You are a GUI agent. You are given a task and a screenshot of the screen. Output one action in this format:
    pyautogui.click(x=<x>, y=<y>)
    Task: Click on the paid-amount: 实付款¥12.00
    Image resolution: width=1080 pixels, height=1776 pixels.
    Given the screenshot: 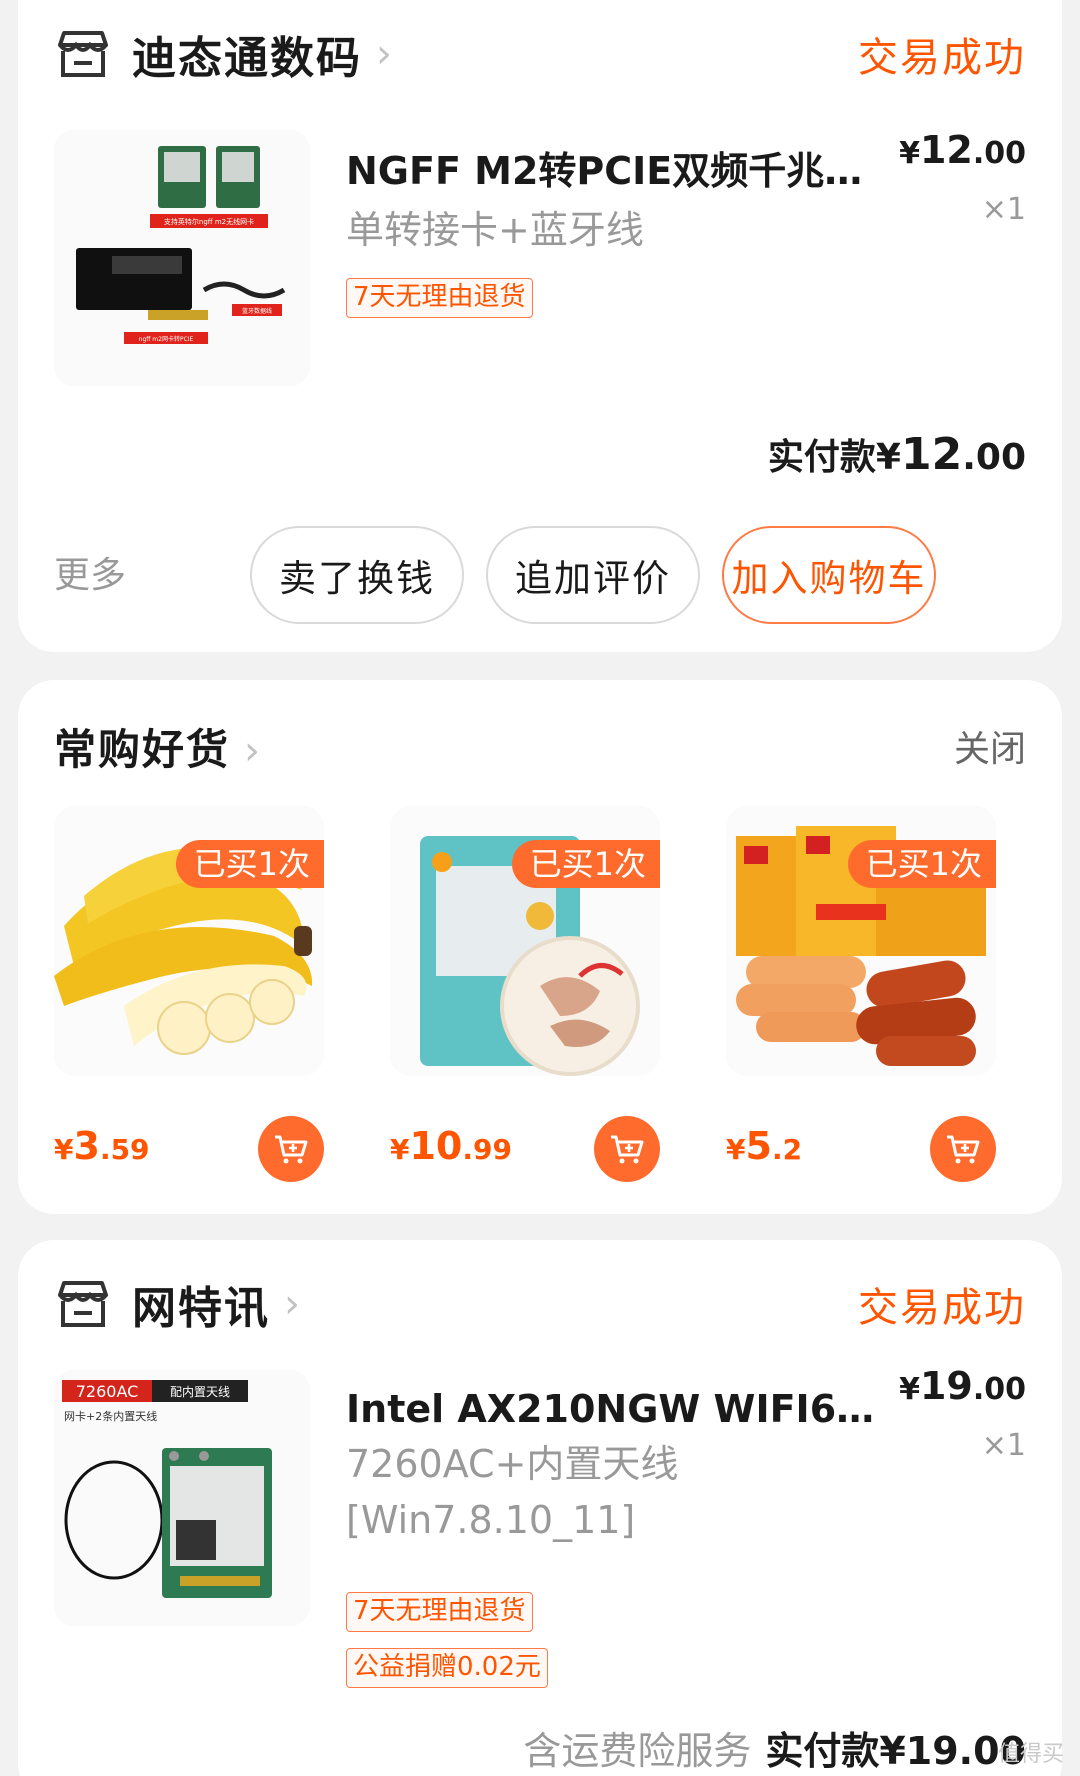 What is the action you would take?
    pyautogui.click(x=896, y=454)
    